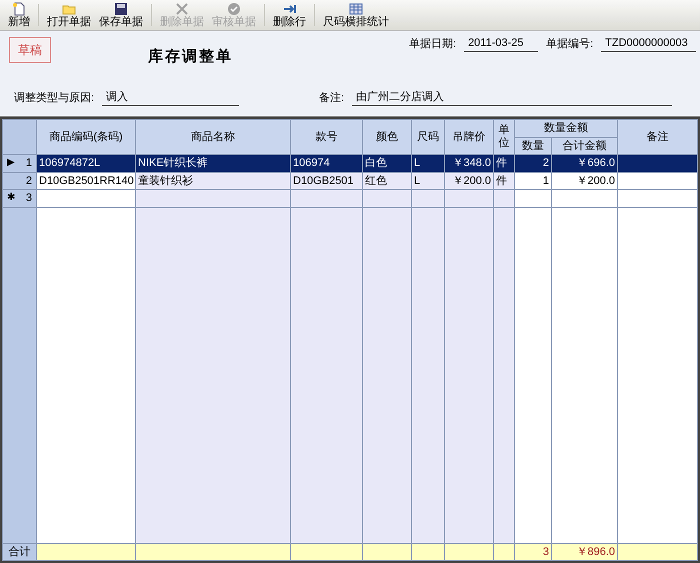 The height and width of the screenshot is (563, 700). What do you see at coordinates (86, 181) in the screenshot?
I see `table-cell: D10GB2501RR140` at bounding box center [86, 181].